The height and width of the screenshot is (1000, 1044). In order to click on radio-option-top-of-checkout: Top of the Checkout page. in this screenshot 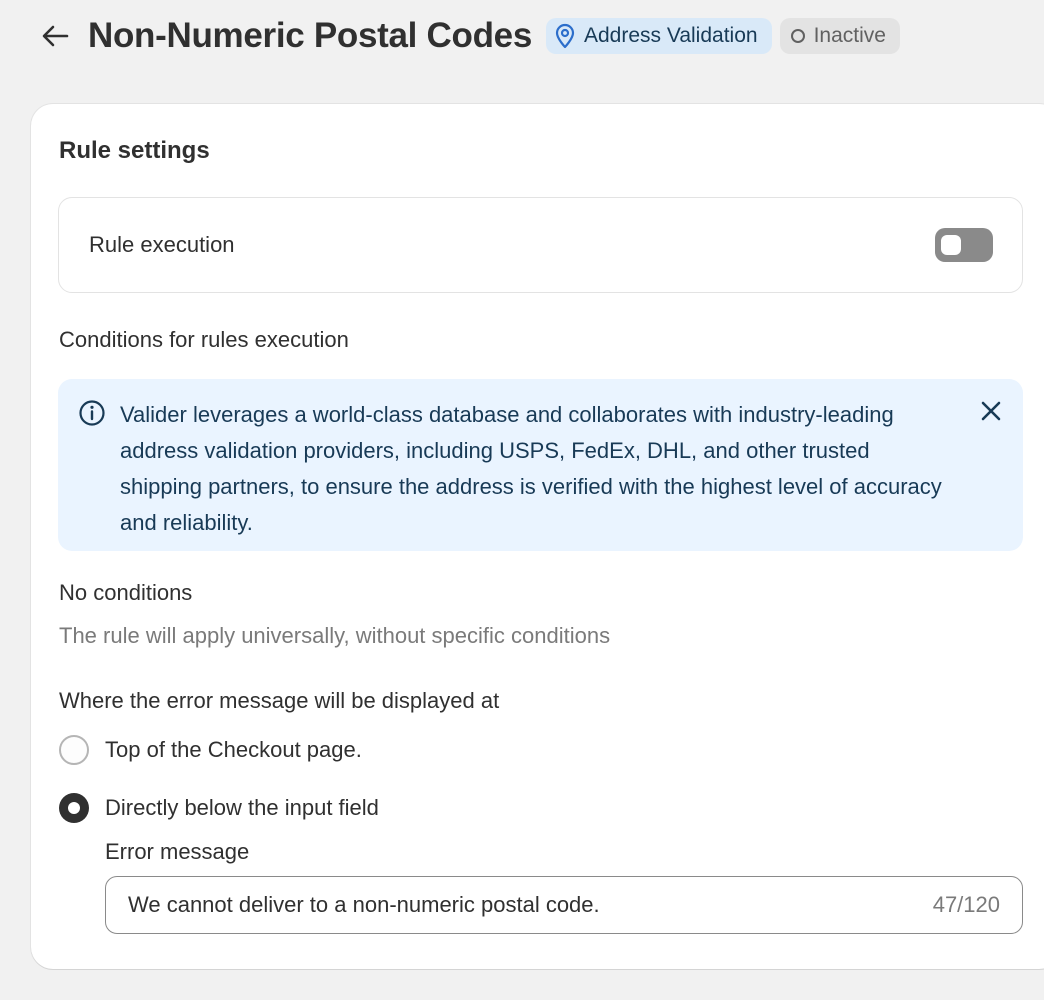, I will do `click(210, 750)`.